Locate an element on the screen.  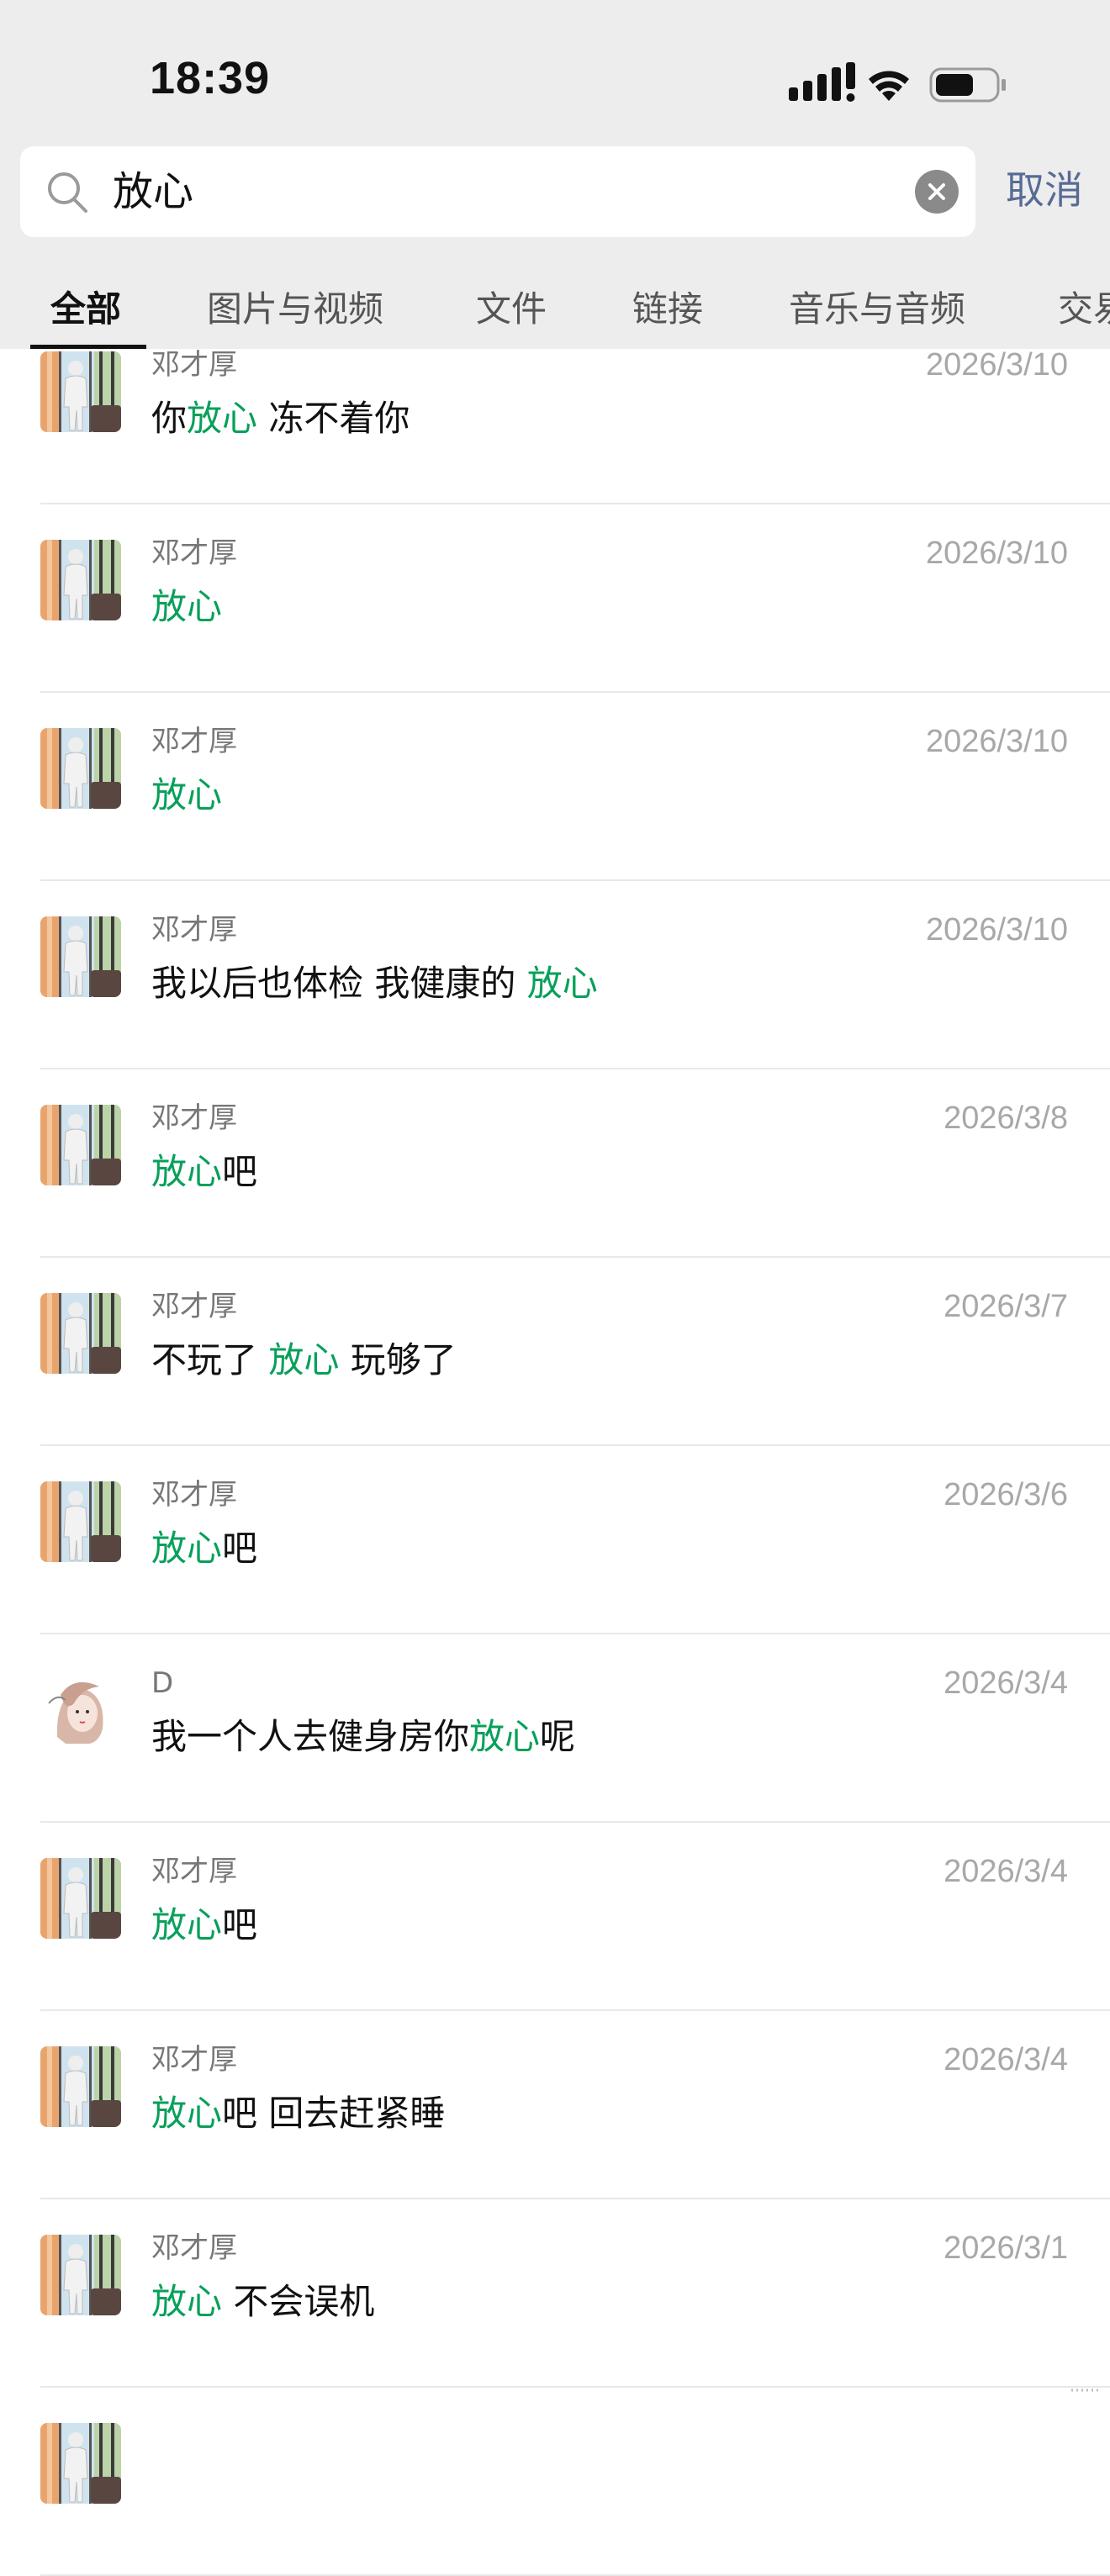
search-icon is located at coordinates (67, 192).